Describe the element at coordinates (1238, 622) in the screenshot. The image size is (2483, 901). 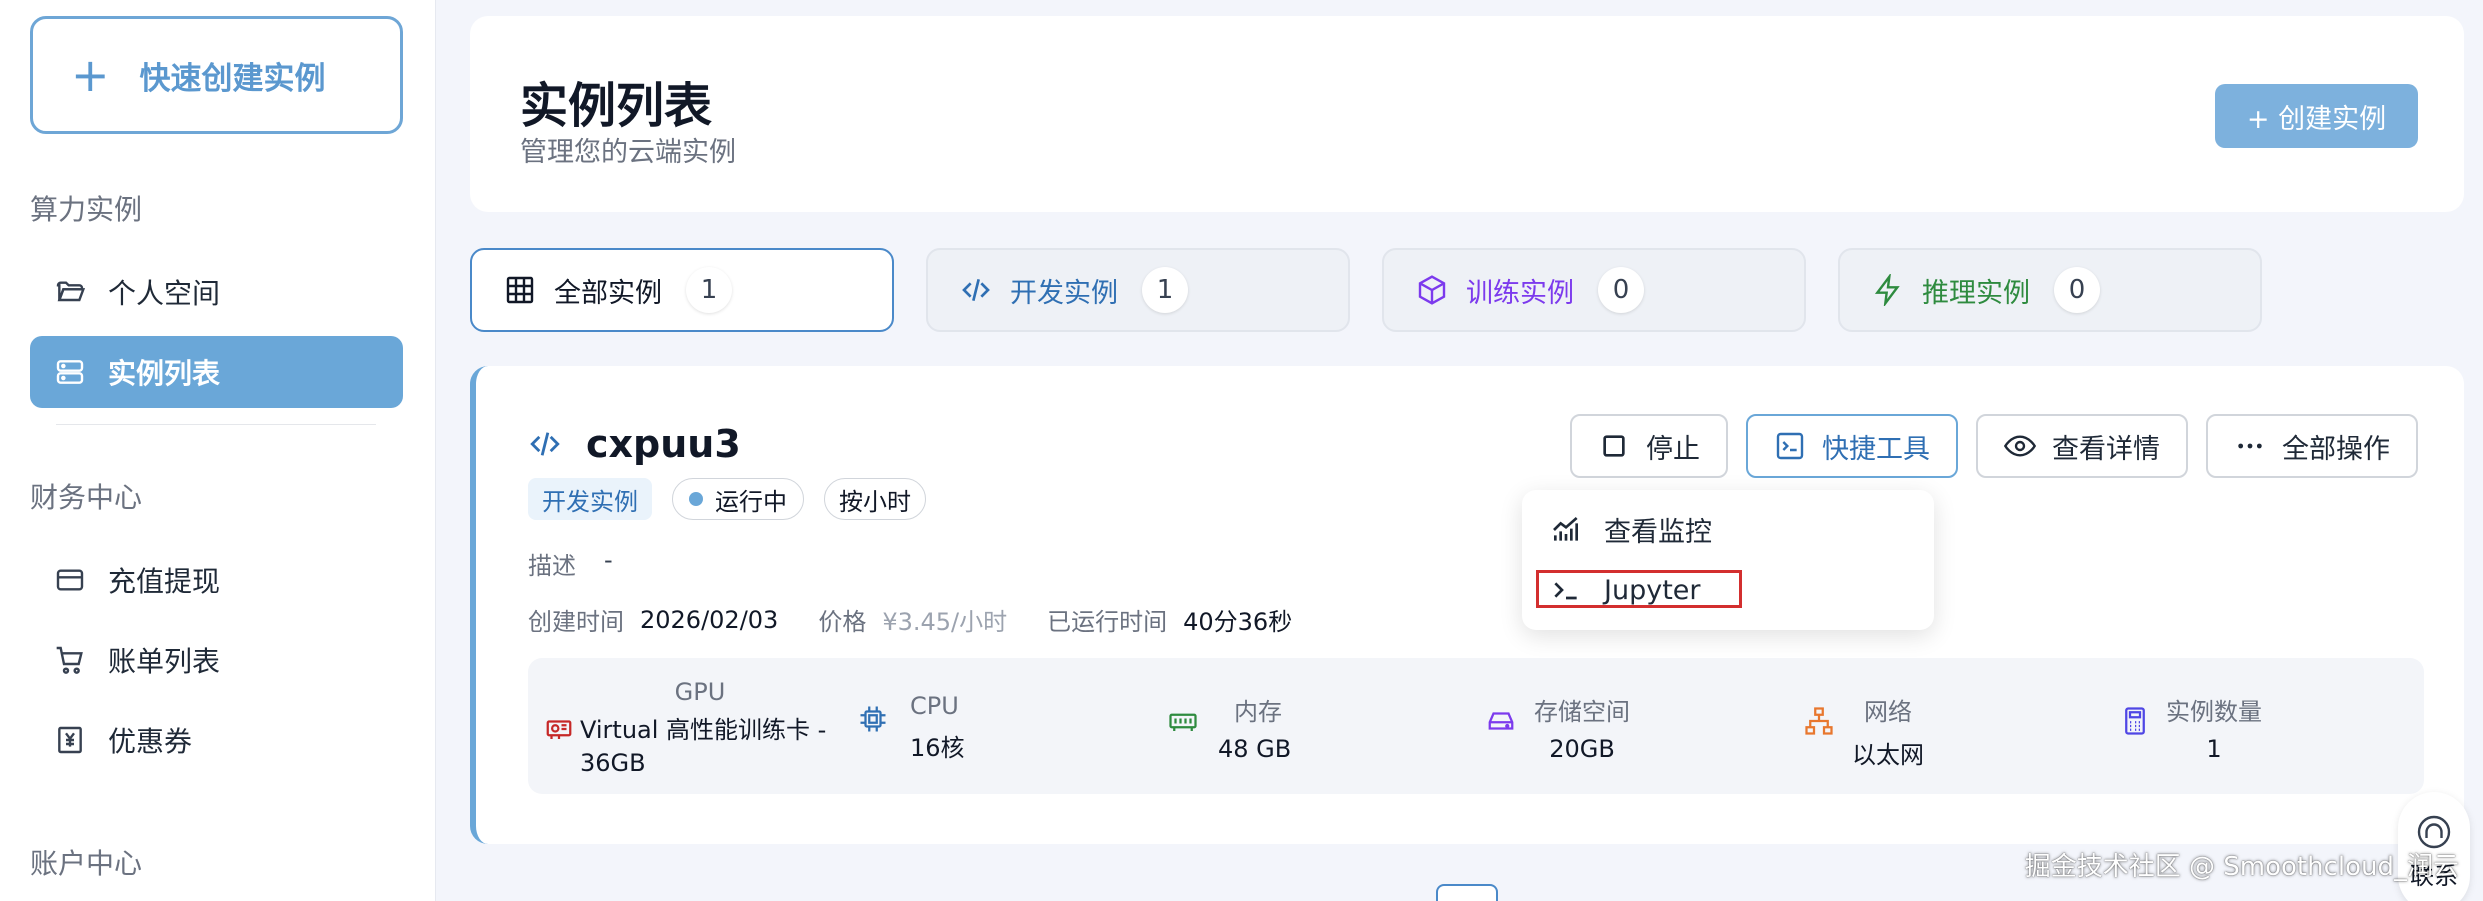
I see `runtime-value: 40分36秒` at that location.